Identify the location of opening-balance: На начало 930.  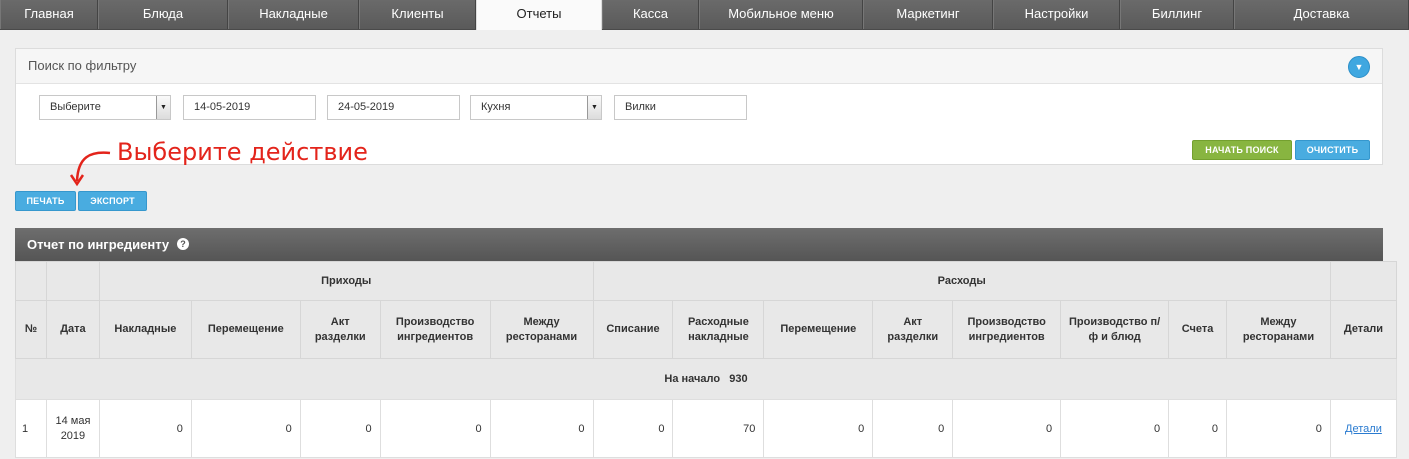
(706, 379).